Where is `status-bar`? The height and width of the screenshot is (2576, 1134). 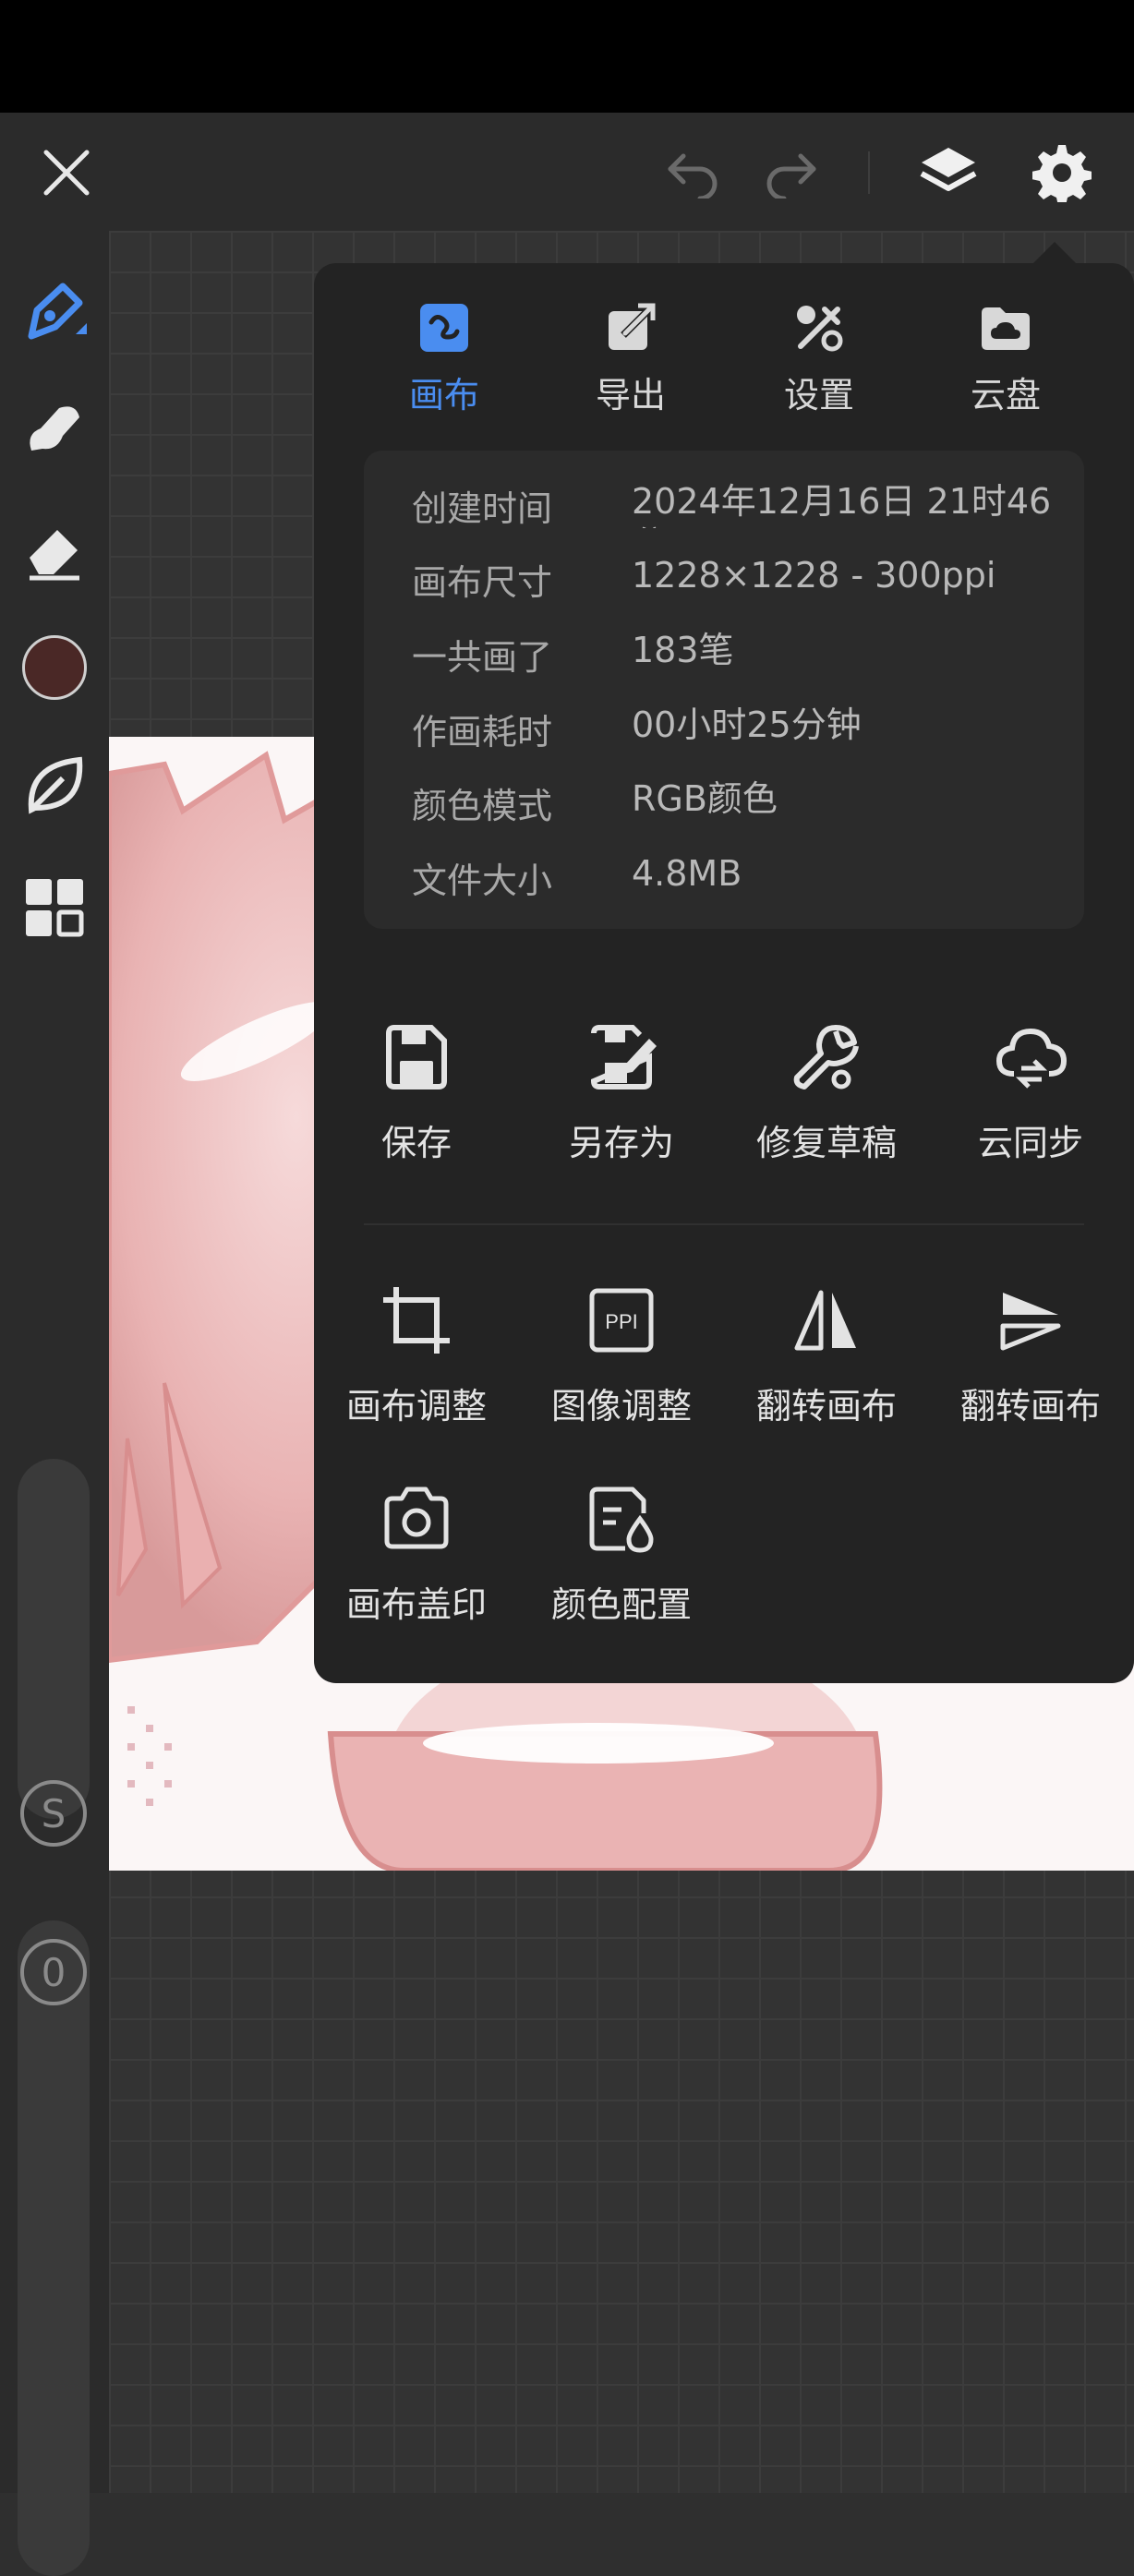 status-bar is located at coordinates (567, 56).